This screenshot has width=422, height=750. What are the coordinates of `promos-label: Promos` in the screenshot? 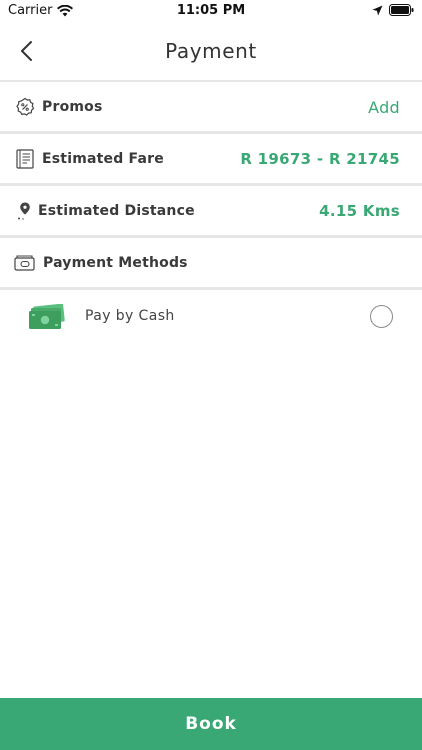 It's located at (72, 107).